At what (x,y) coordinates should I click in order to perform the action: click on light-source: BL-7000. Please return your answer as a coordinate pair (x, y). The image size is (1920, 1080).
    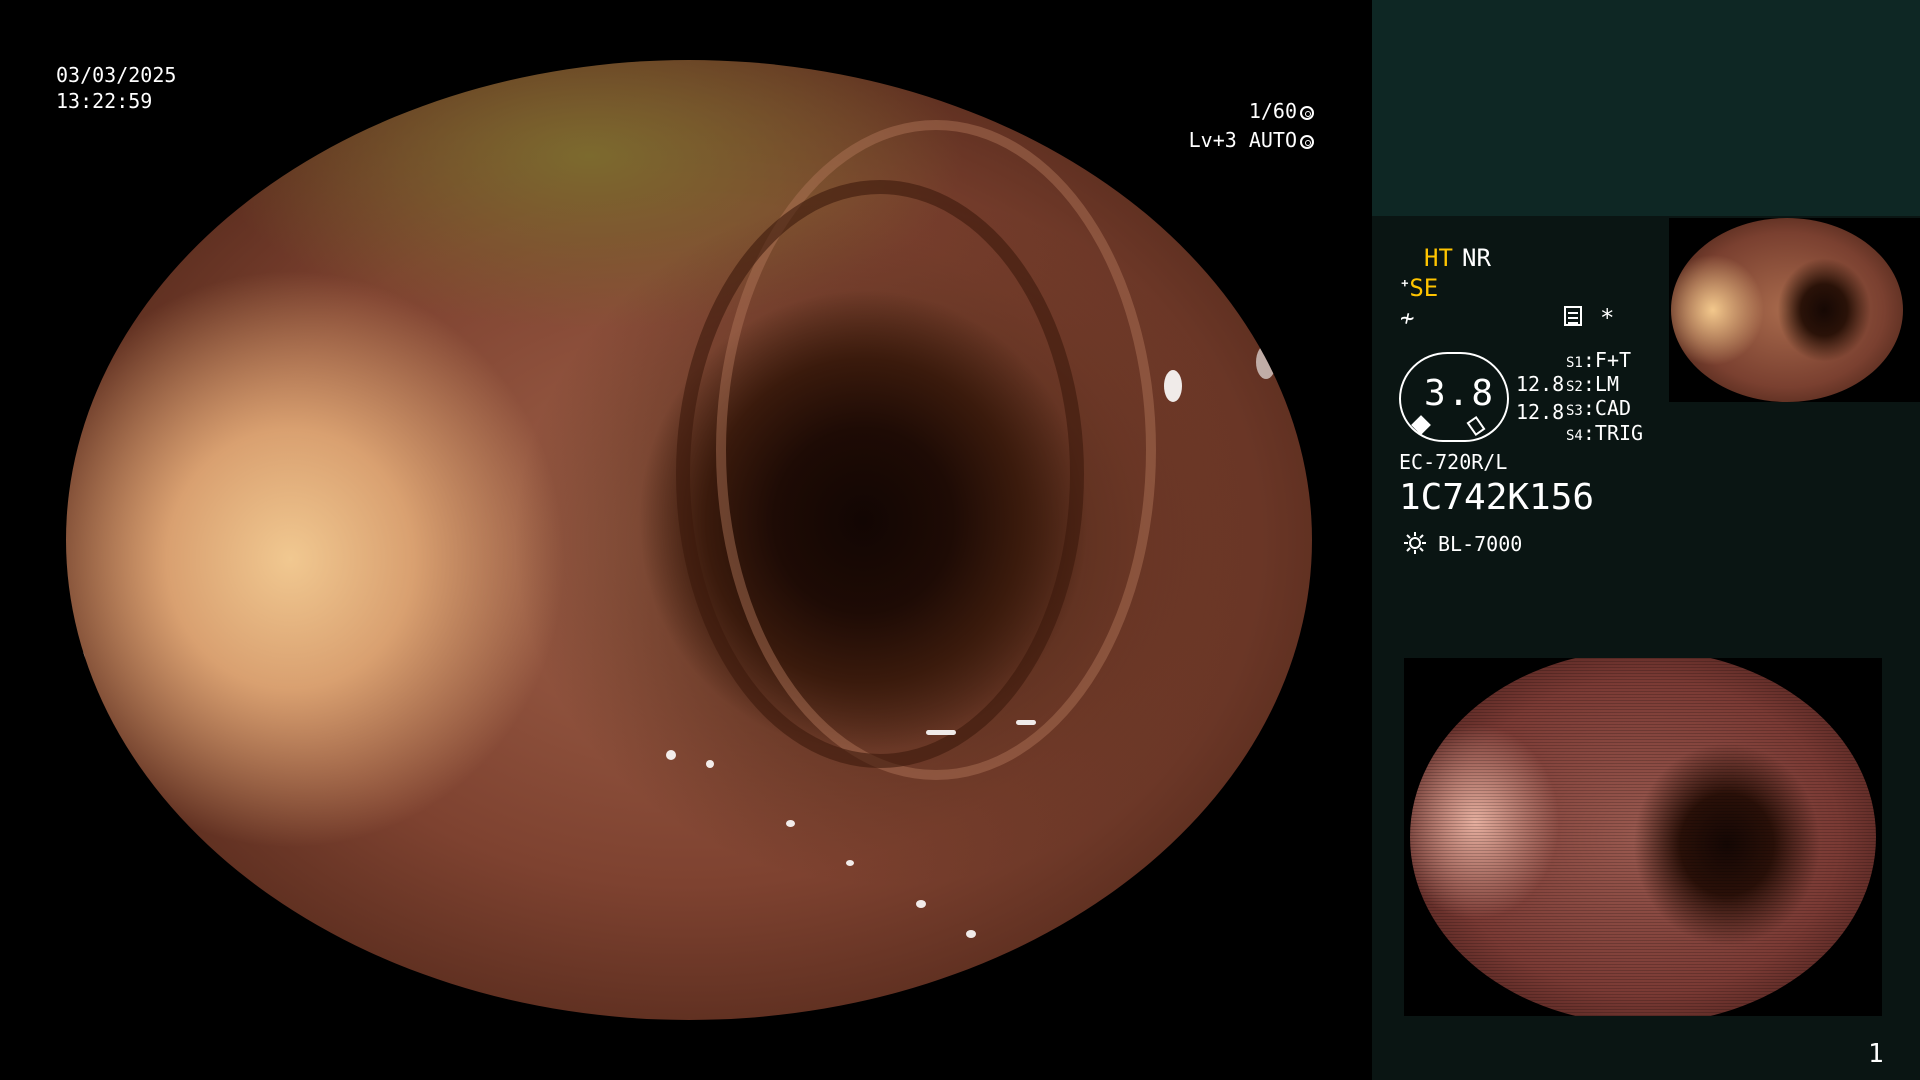
    Looking at the image, I should click on (1480, 544).